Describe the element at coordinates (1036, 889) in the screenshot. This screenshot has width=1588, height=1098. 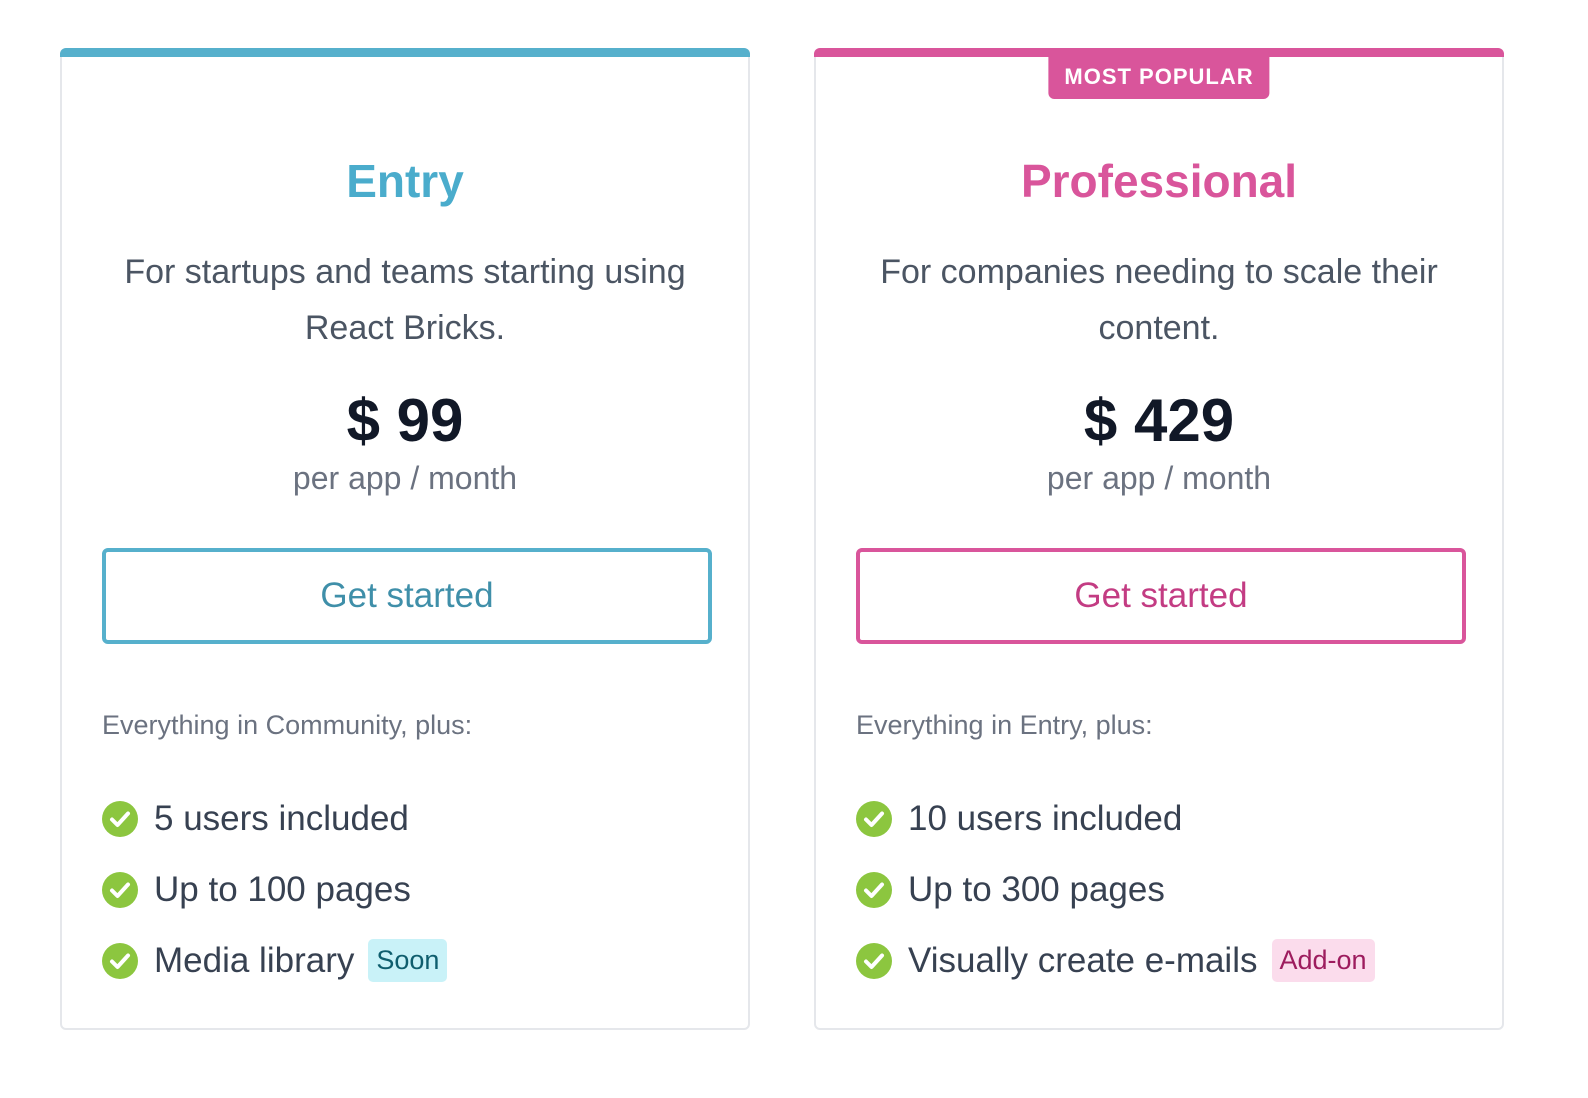
I see `feature-label: Up to 300 pages` at that location.